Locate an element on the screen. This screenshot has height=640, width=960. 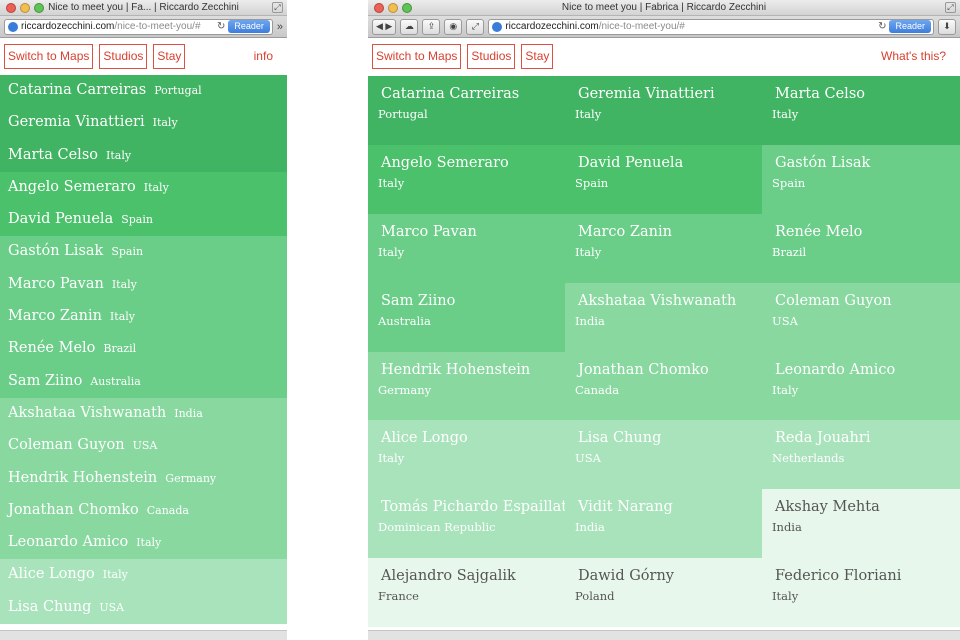
person-name: Renée Melo is located at coordinates (52, 348).